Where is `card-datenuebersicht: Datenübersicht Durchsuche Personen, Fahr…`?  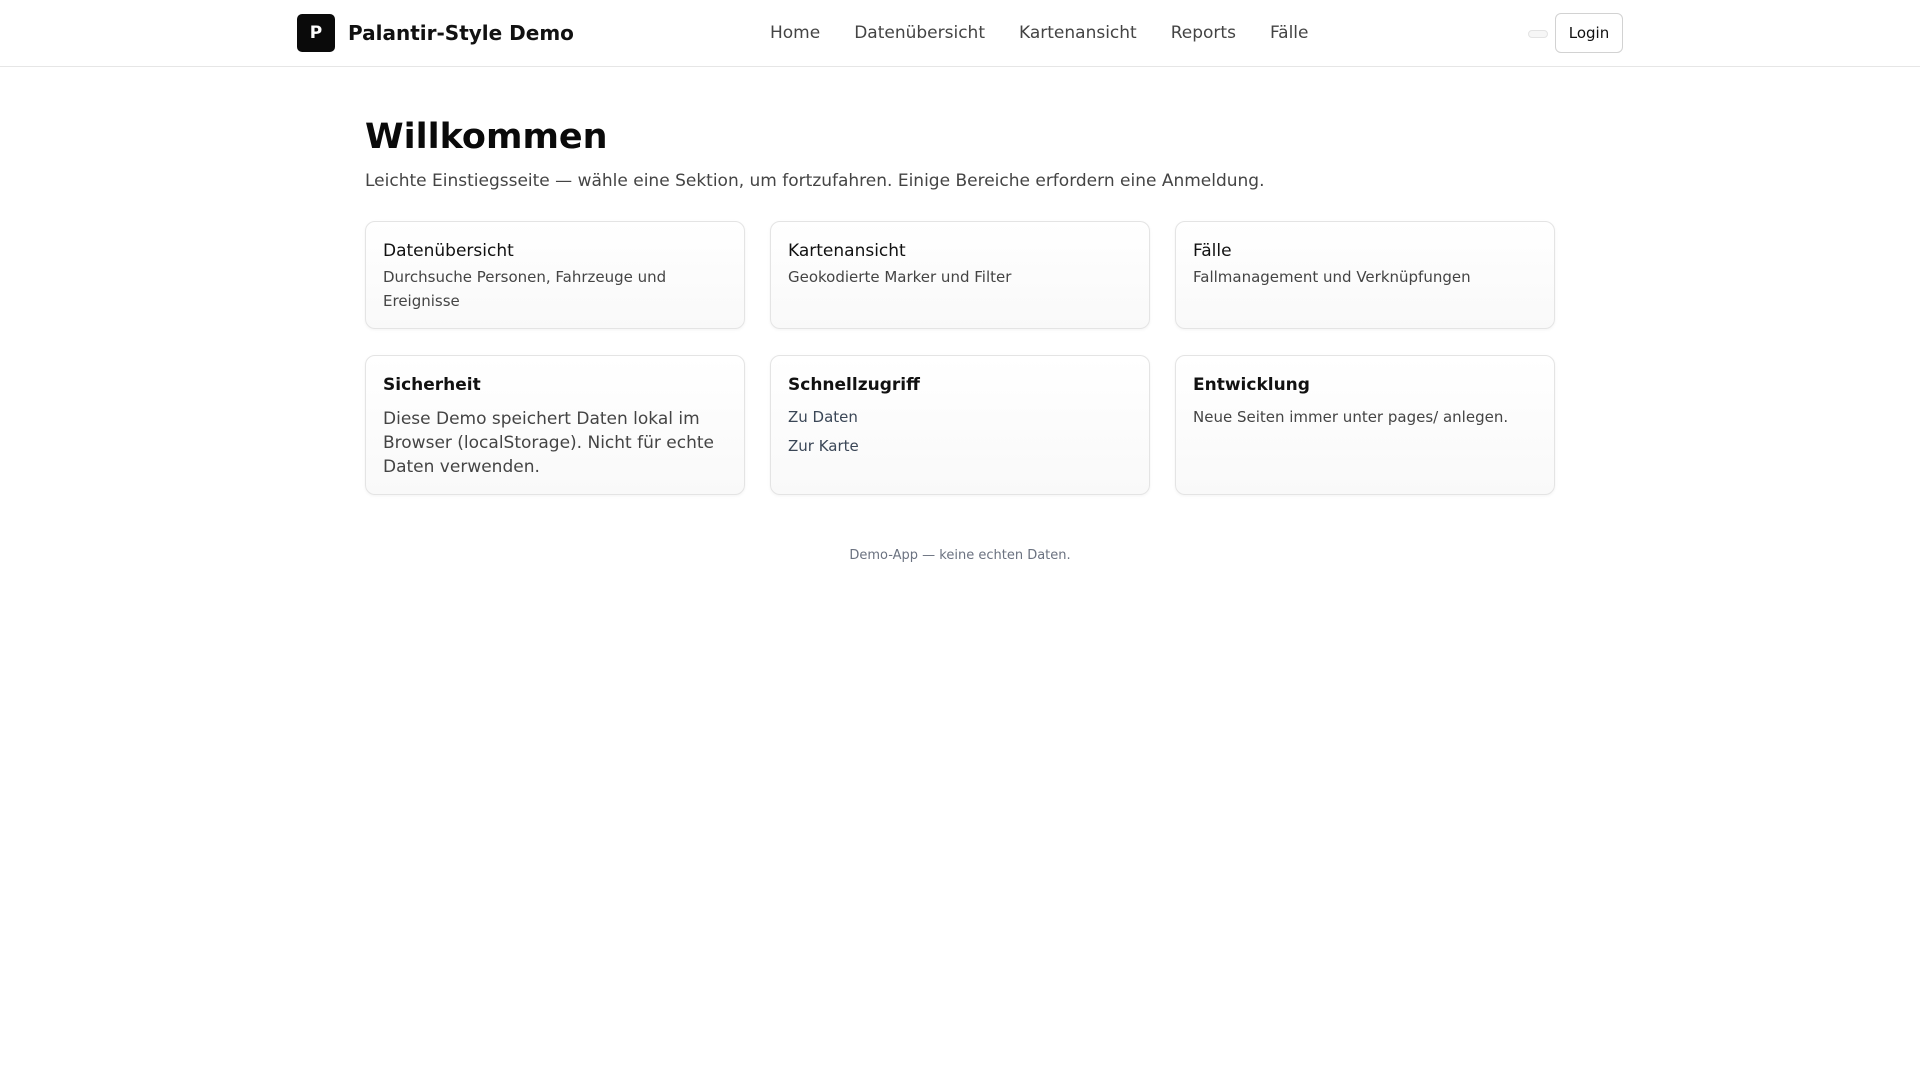
card-datenuebersicht: Datenübersicht Durchsuche Personen, Fahr… is located at coordinates (555, 275).